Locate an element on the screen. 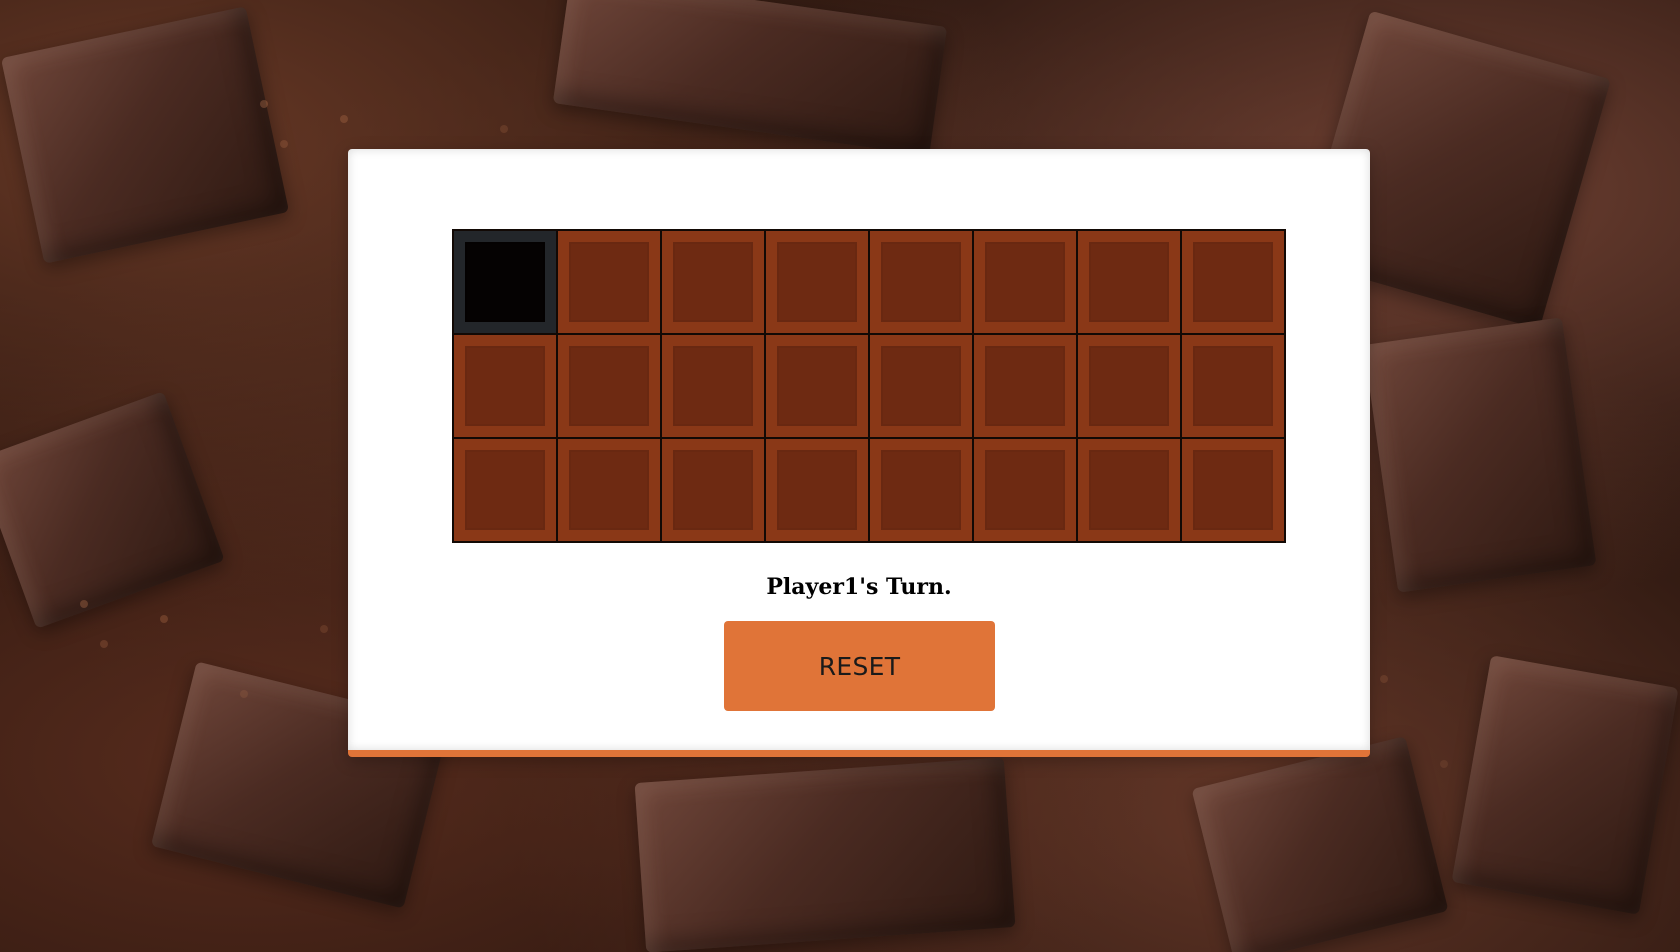 Image resolution: width=1680 pixels, height=952 pixels. poison-square is located at coordinates (505, 282).